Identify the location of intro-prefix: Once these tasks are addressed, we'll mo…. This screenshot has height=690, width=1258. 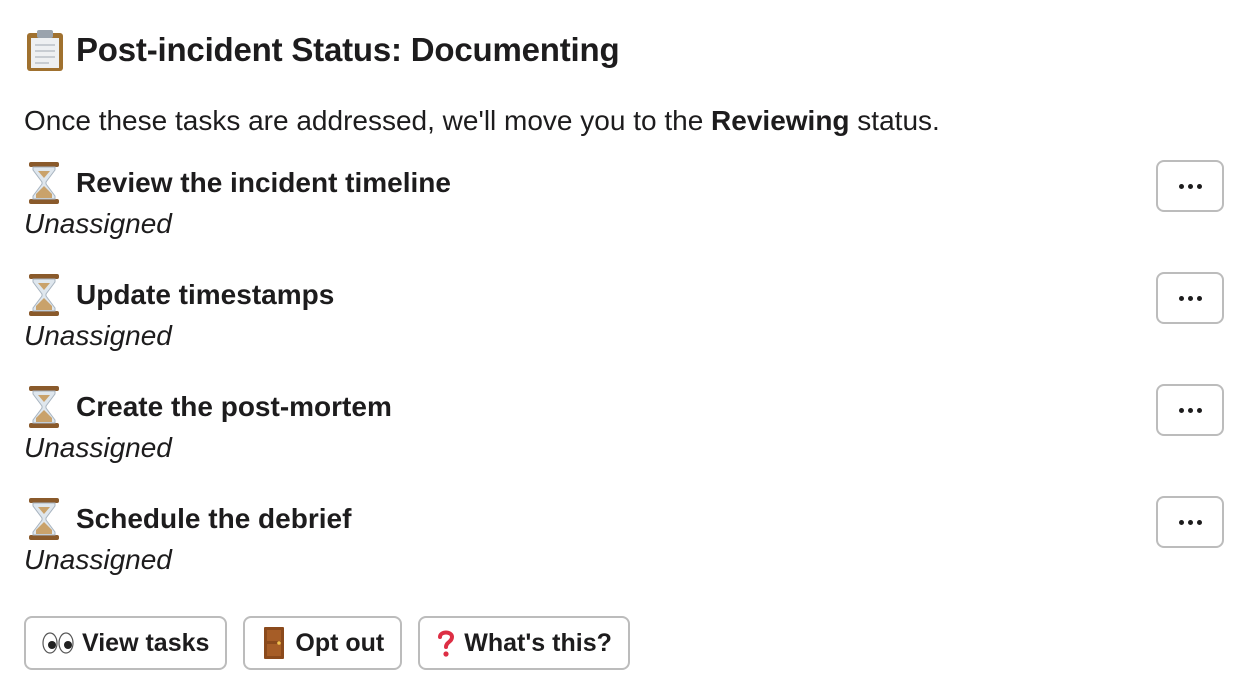
(368, 120).